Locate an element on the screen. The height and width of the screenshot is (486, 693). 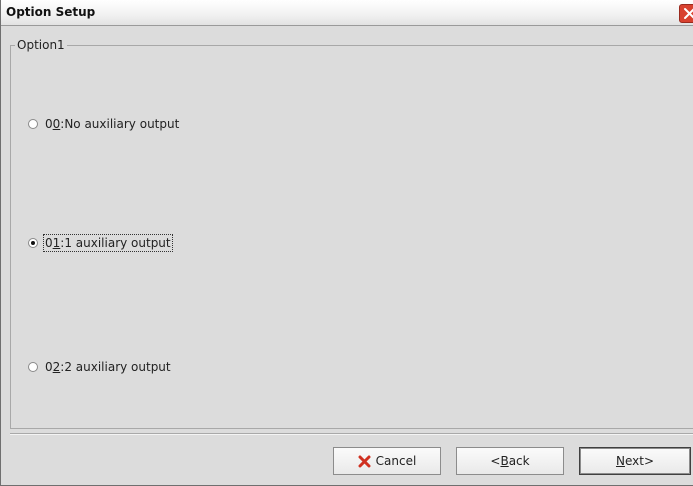
radio-selected-dot is located at coordinates (33, 243).